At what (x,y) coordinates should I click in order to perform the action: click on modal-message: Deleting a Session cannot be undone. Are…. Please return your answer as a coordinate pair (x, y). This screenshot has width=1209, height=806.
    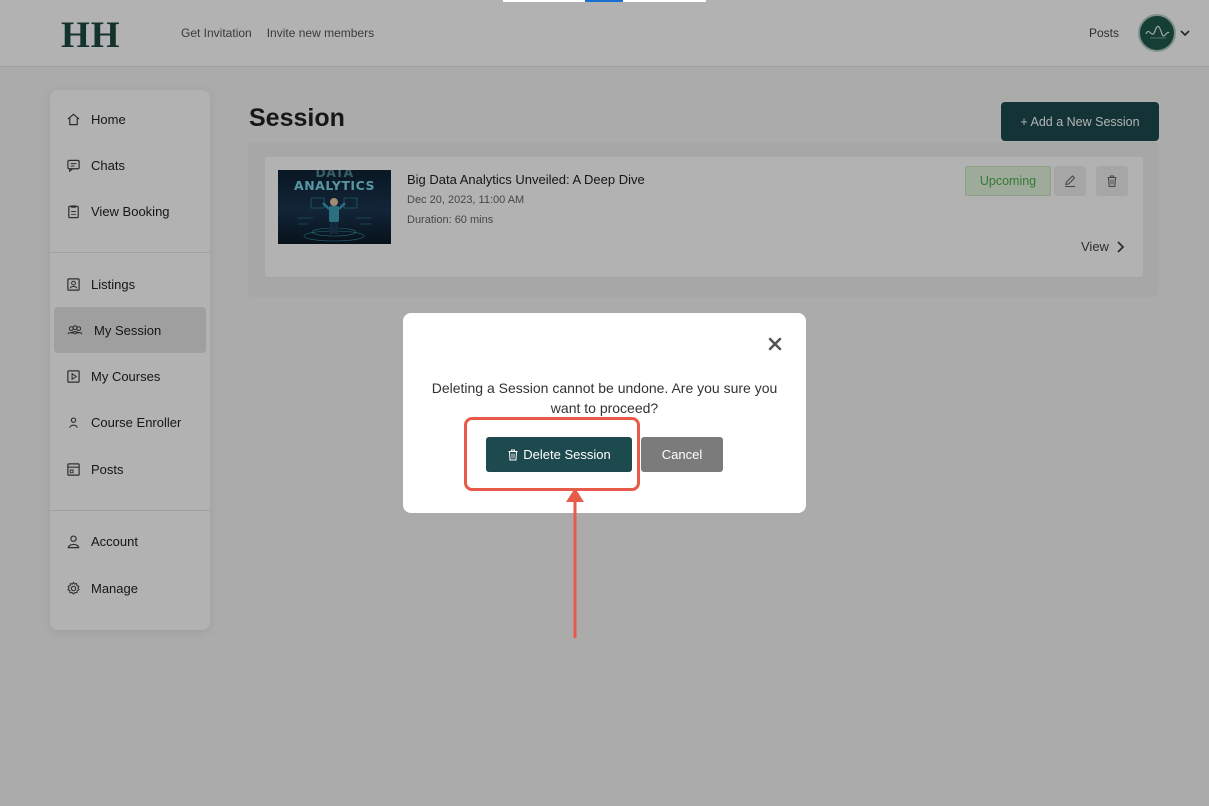
    Looking at the image, I should click on (604, 398).